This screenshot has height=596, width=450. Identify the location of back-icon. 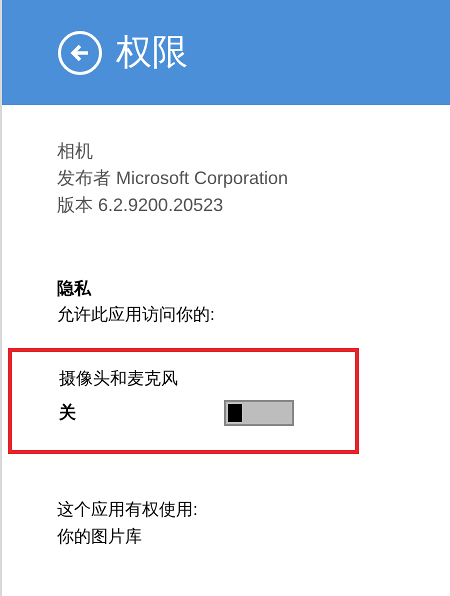
(80, 52).